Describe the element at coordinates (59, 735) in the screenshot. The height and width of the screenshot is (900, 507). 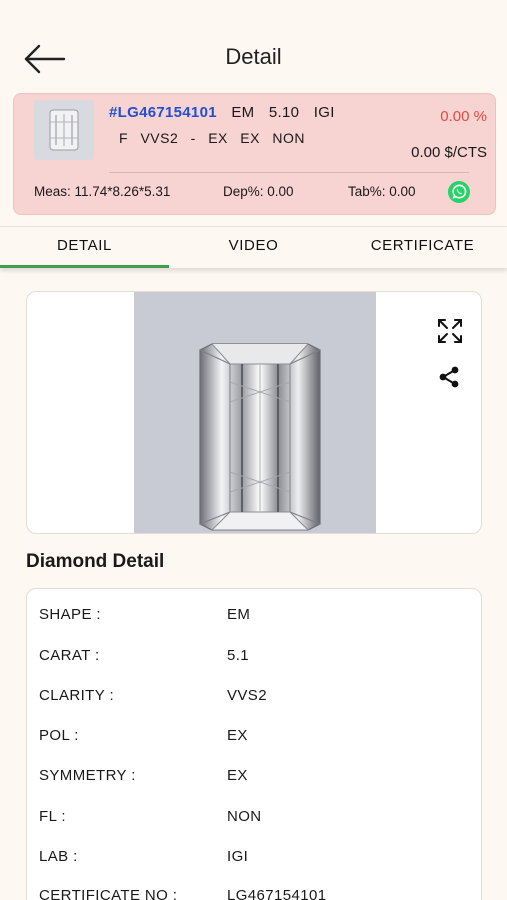
I see `detail-label: POL :` at that location.